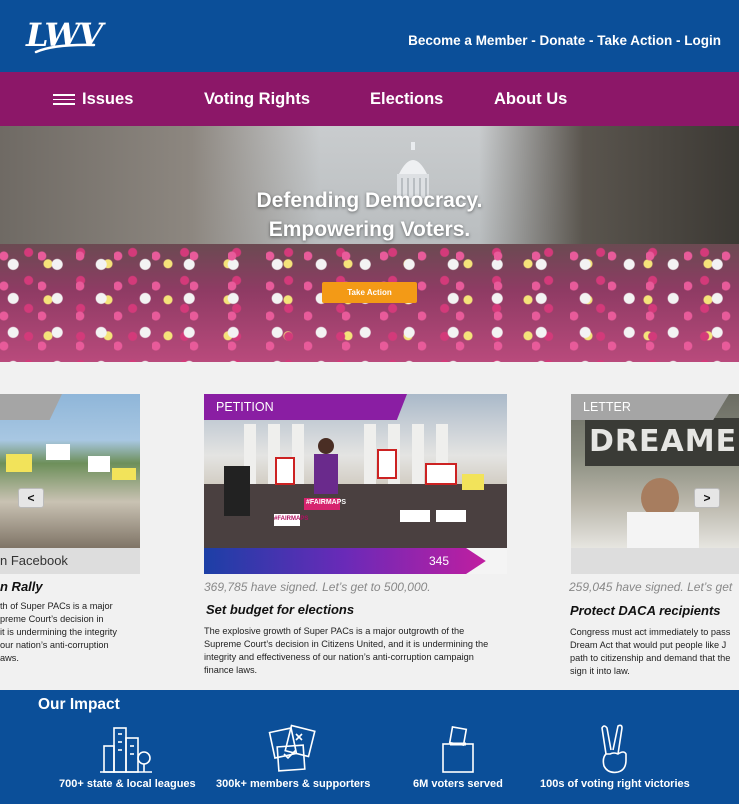 The image size is (739, 804). I want to click on letter-body-line: Dream Act that would put people like J, so click(648, 645).